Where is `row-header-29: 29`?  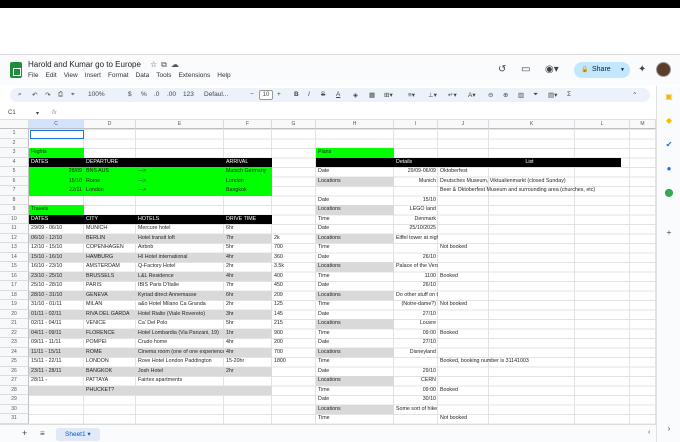
row-header-29: 29 is located at coordinates (14, 400).